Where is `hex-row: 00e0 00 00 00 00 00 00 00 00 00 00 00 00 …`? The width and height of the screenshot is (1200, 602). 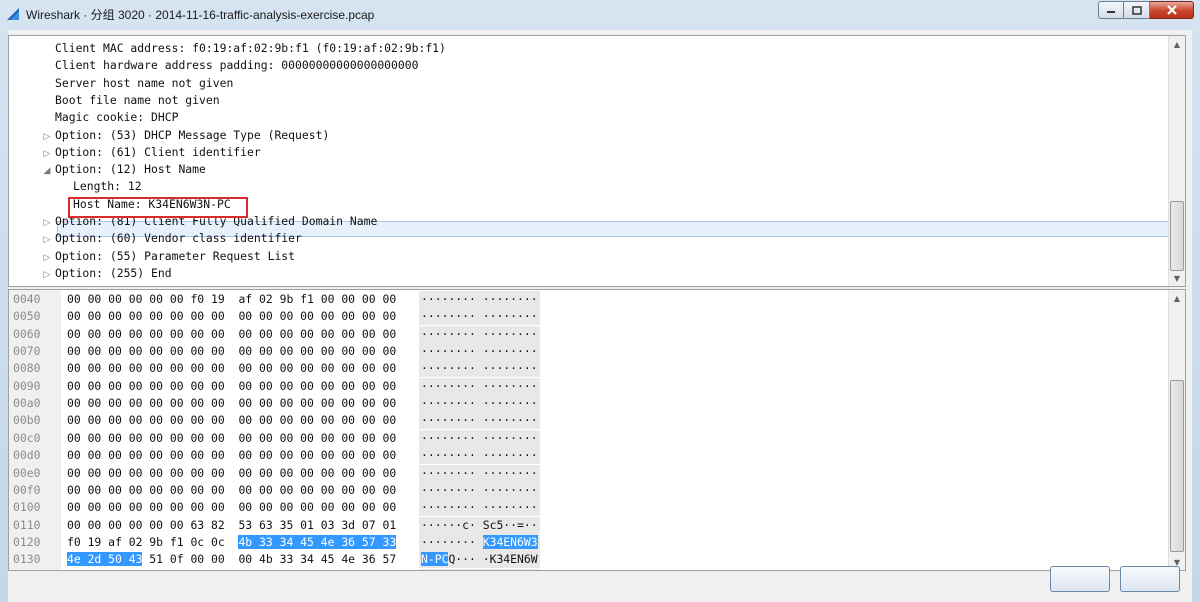
hex-row: 00e0 00 00 00 00 00 00 00 00 00 00 00 00 … is located at coordinates (584, 473).